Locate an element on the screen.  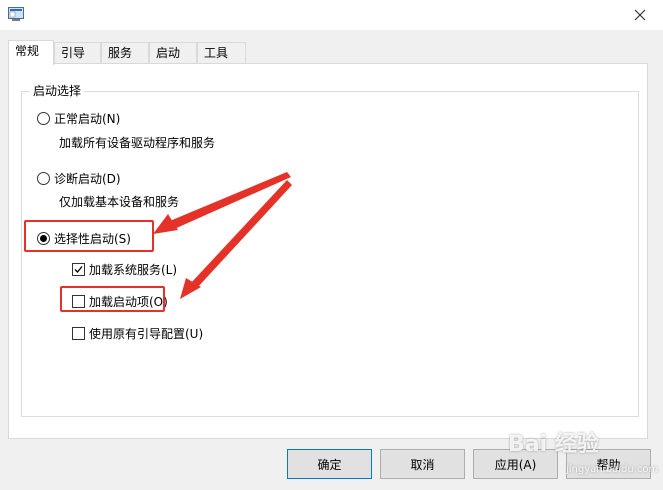
watermark-main: Bai 经验 is located at coordinates (553, 444).